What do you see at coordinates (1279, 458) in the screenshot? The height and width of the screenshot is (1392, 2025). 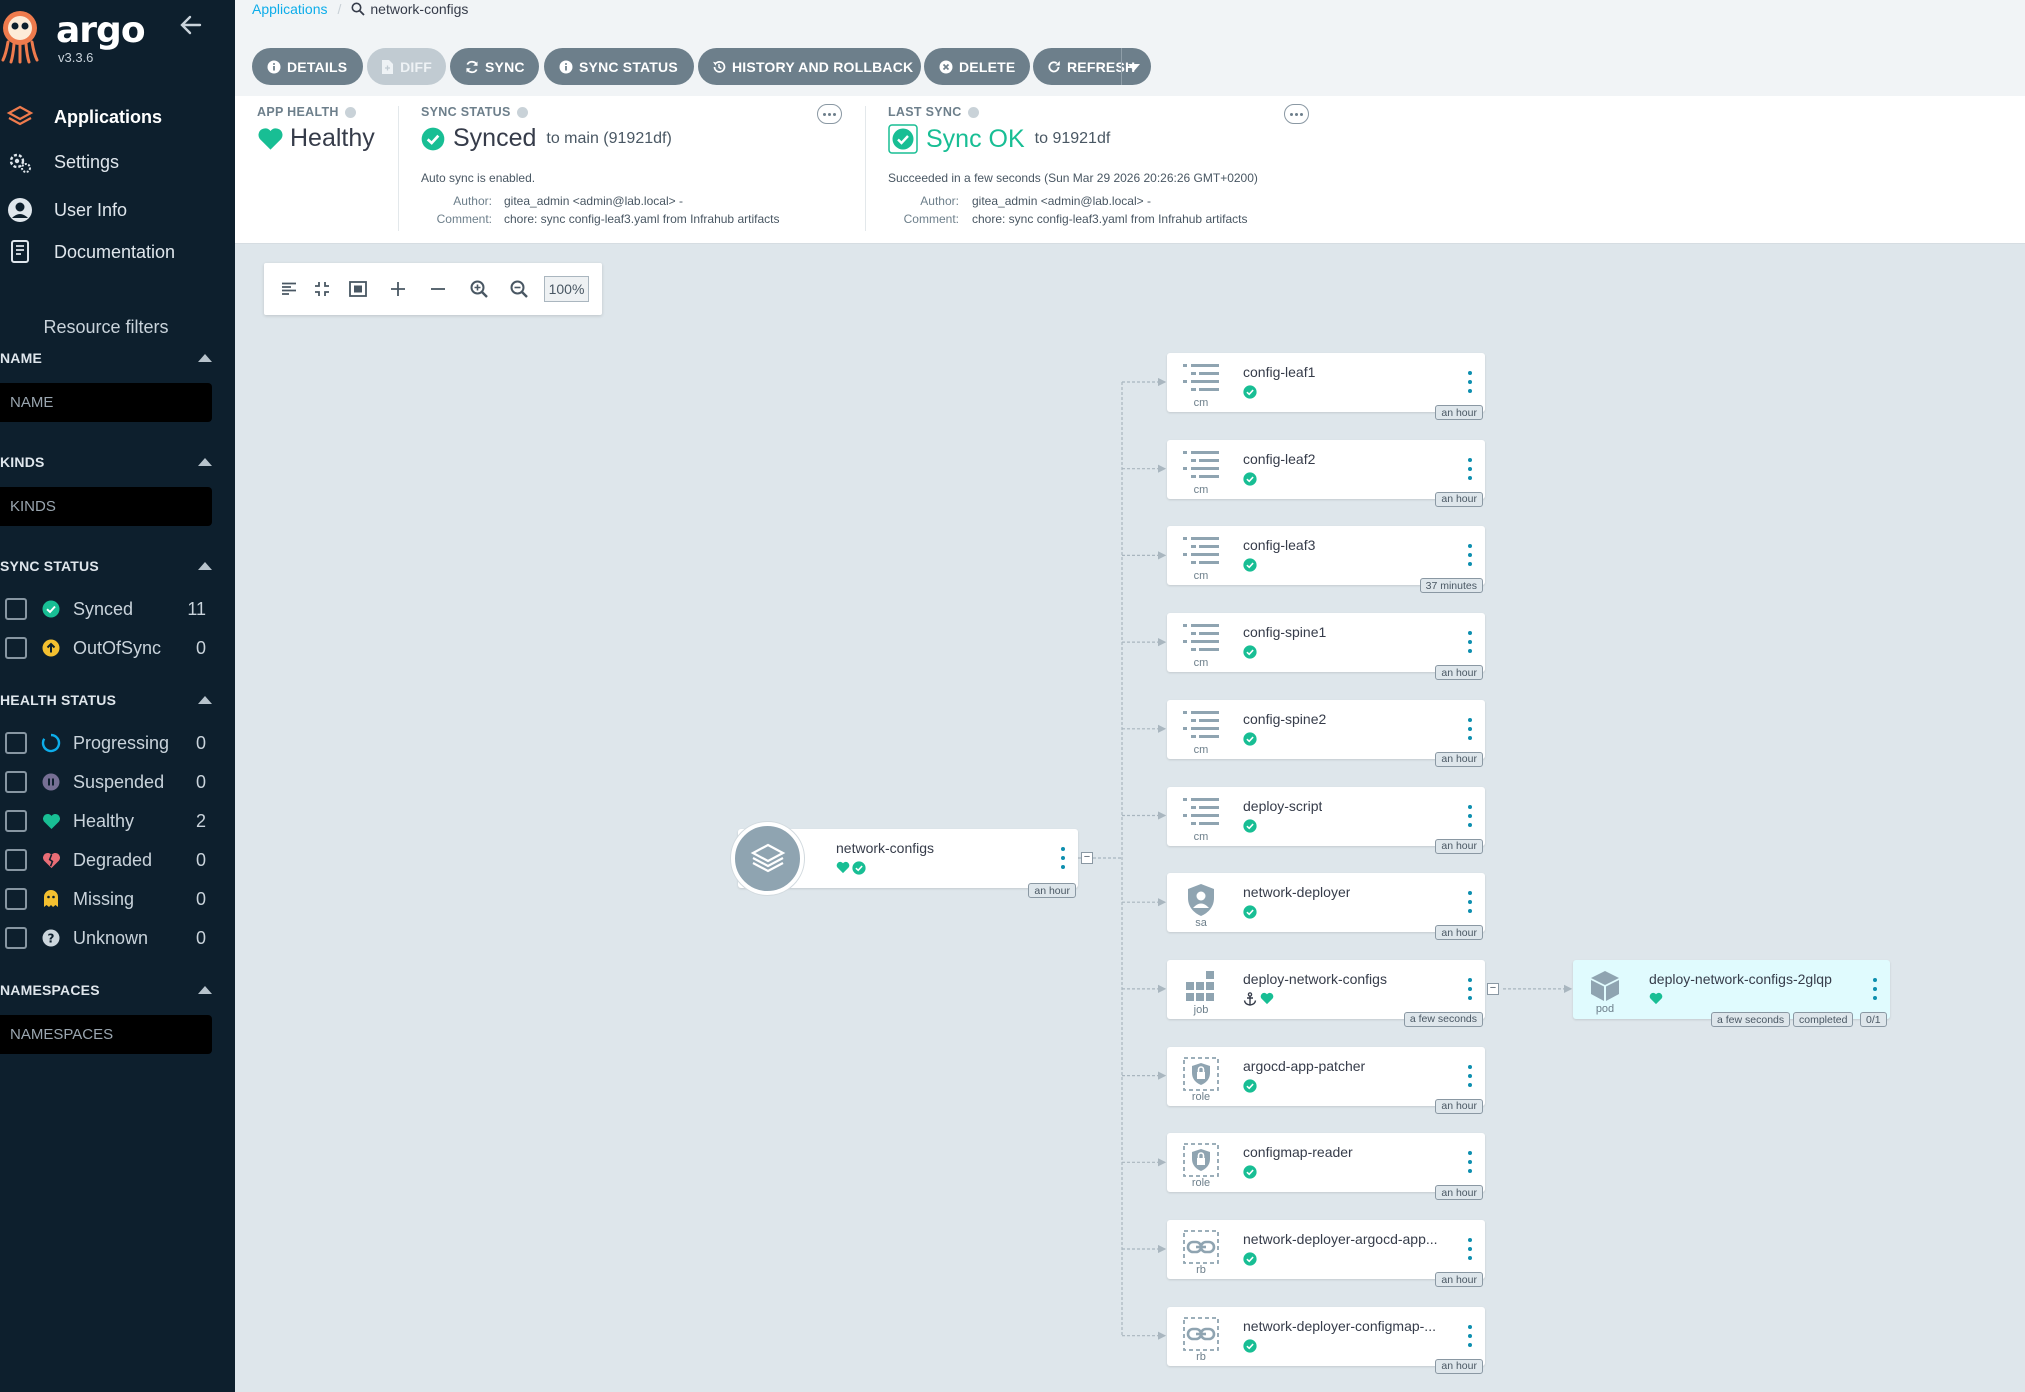 I see `resource-name: config-leaf2` at bounding box center [1279, 458].